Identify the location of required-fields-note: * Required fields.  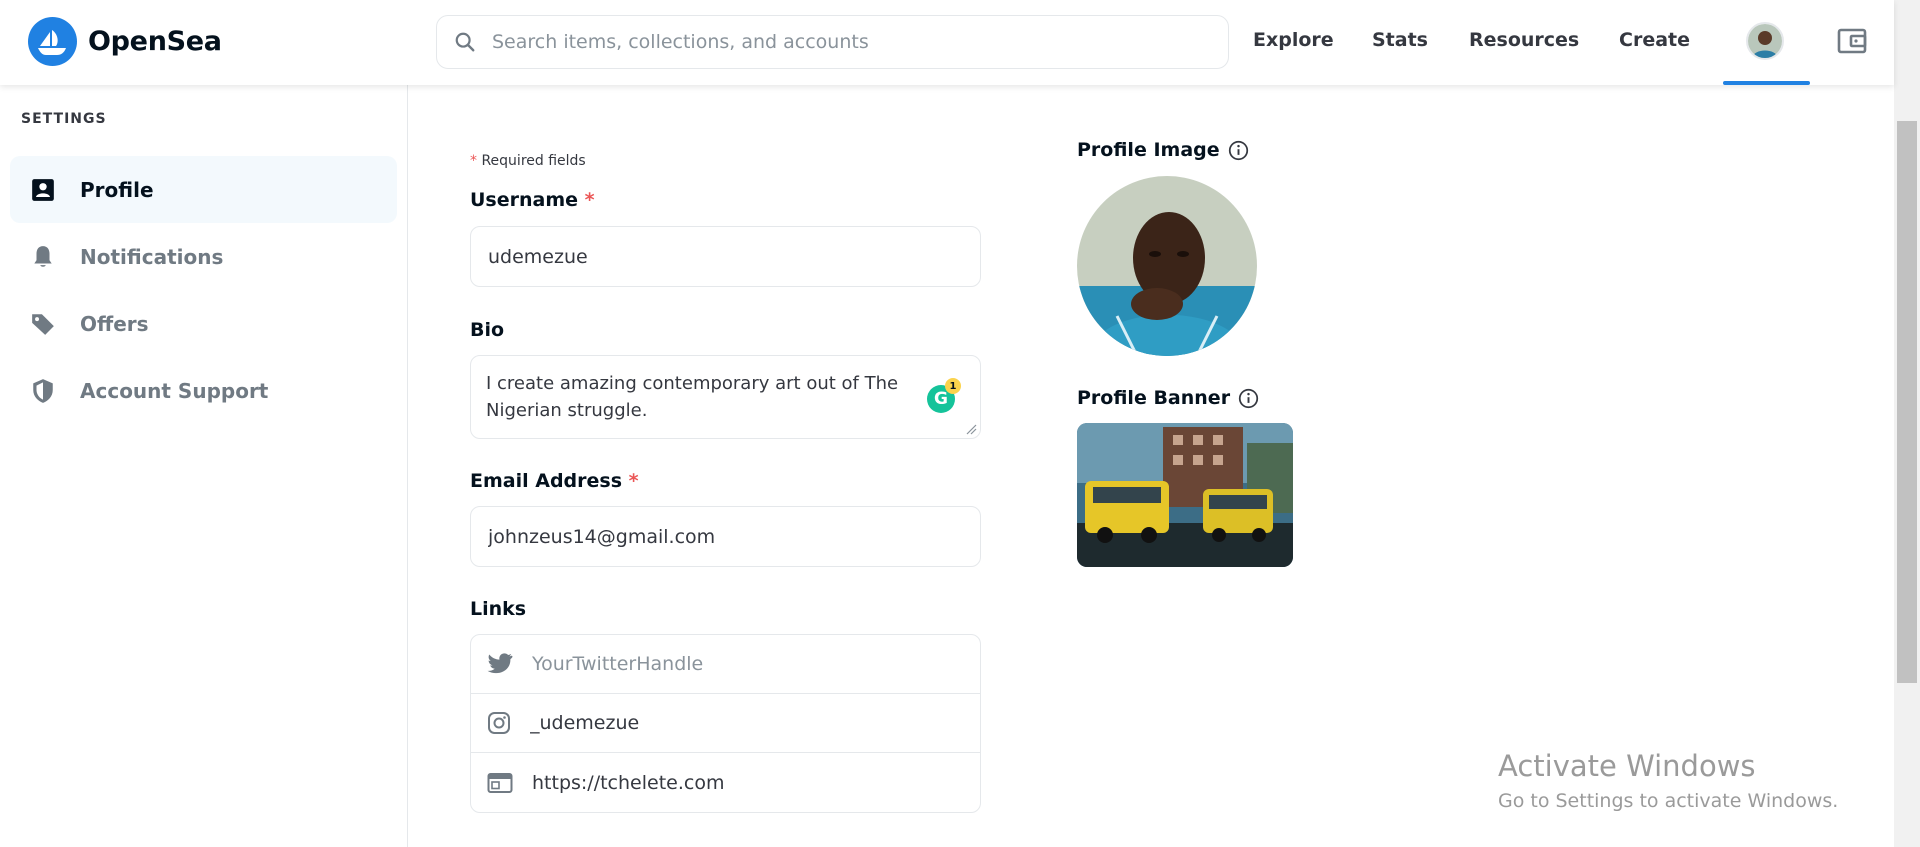
(528, 161).